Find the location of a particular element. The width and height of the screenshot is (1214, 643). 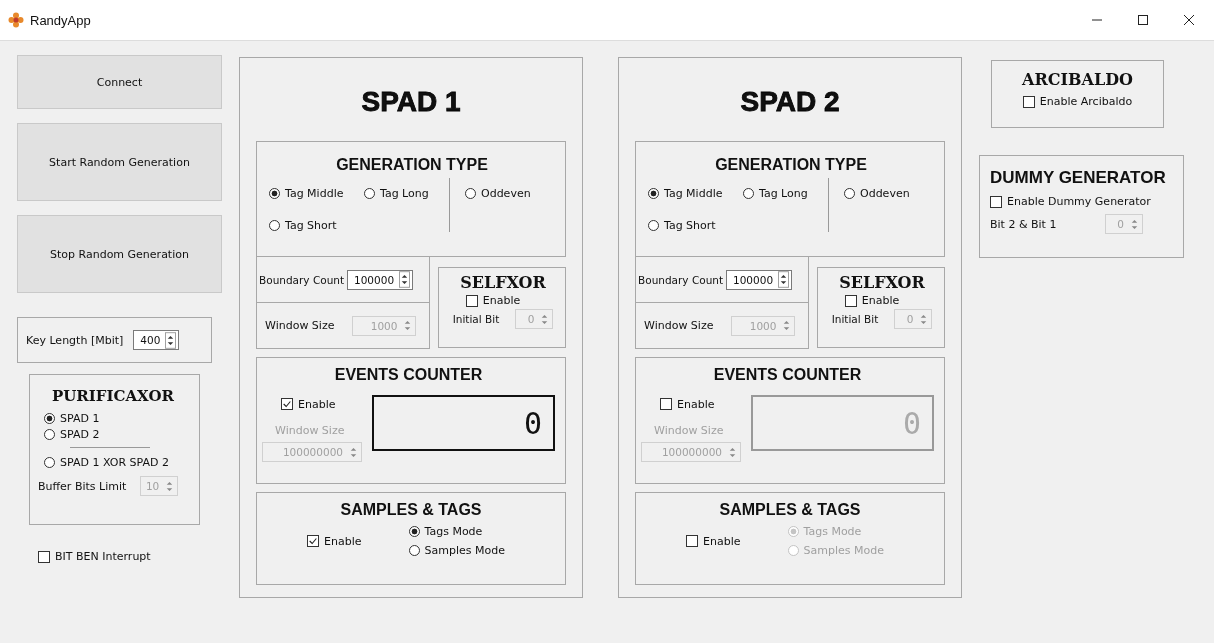

maximize-icon is located at coordinates (1143, 20).